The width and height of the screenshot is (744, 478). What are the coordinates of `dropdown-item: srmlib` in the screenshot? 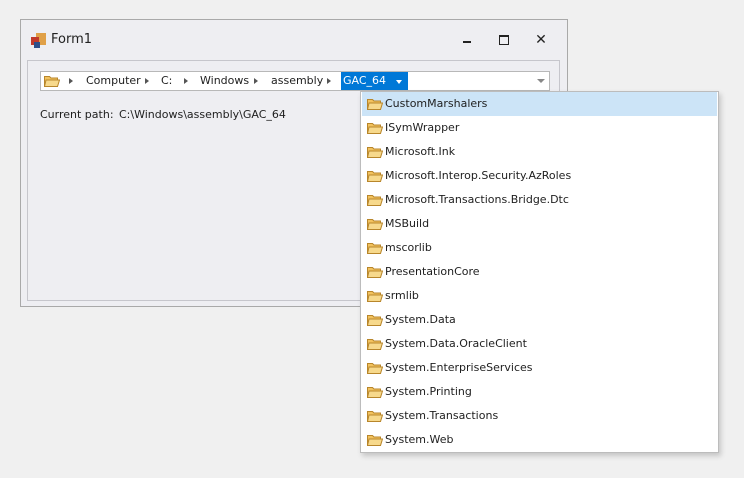 It's located at (539, 296).